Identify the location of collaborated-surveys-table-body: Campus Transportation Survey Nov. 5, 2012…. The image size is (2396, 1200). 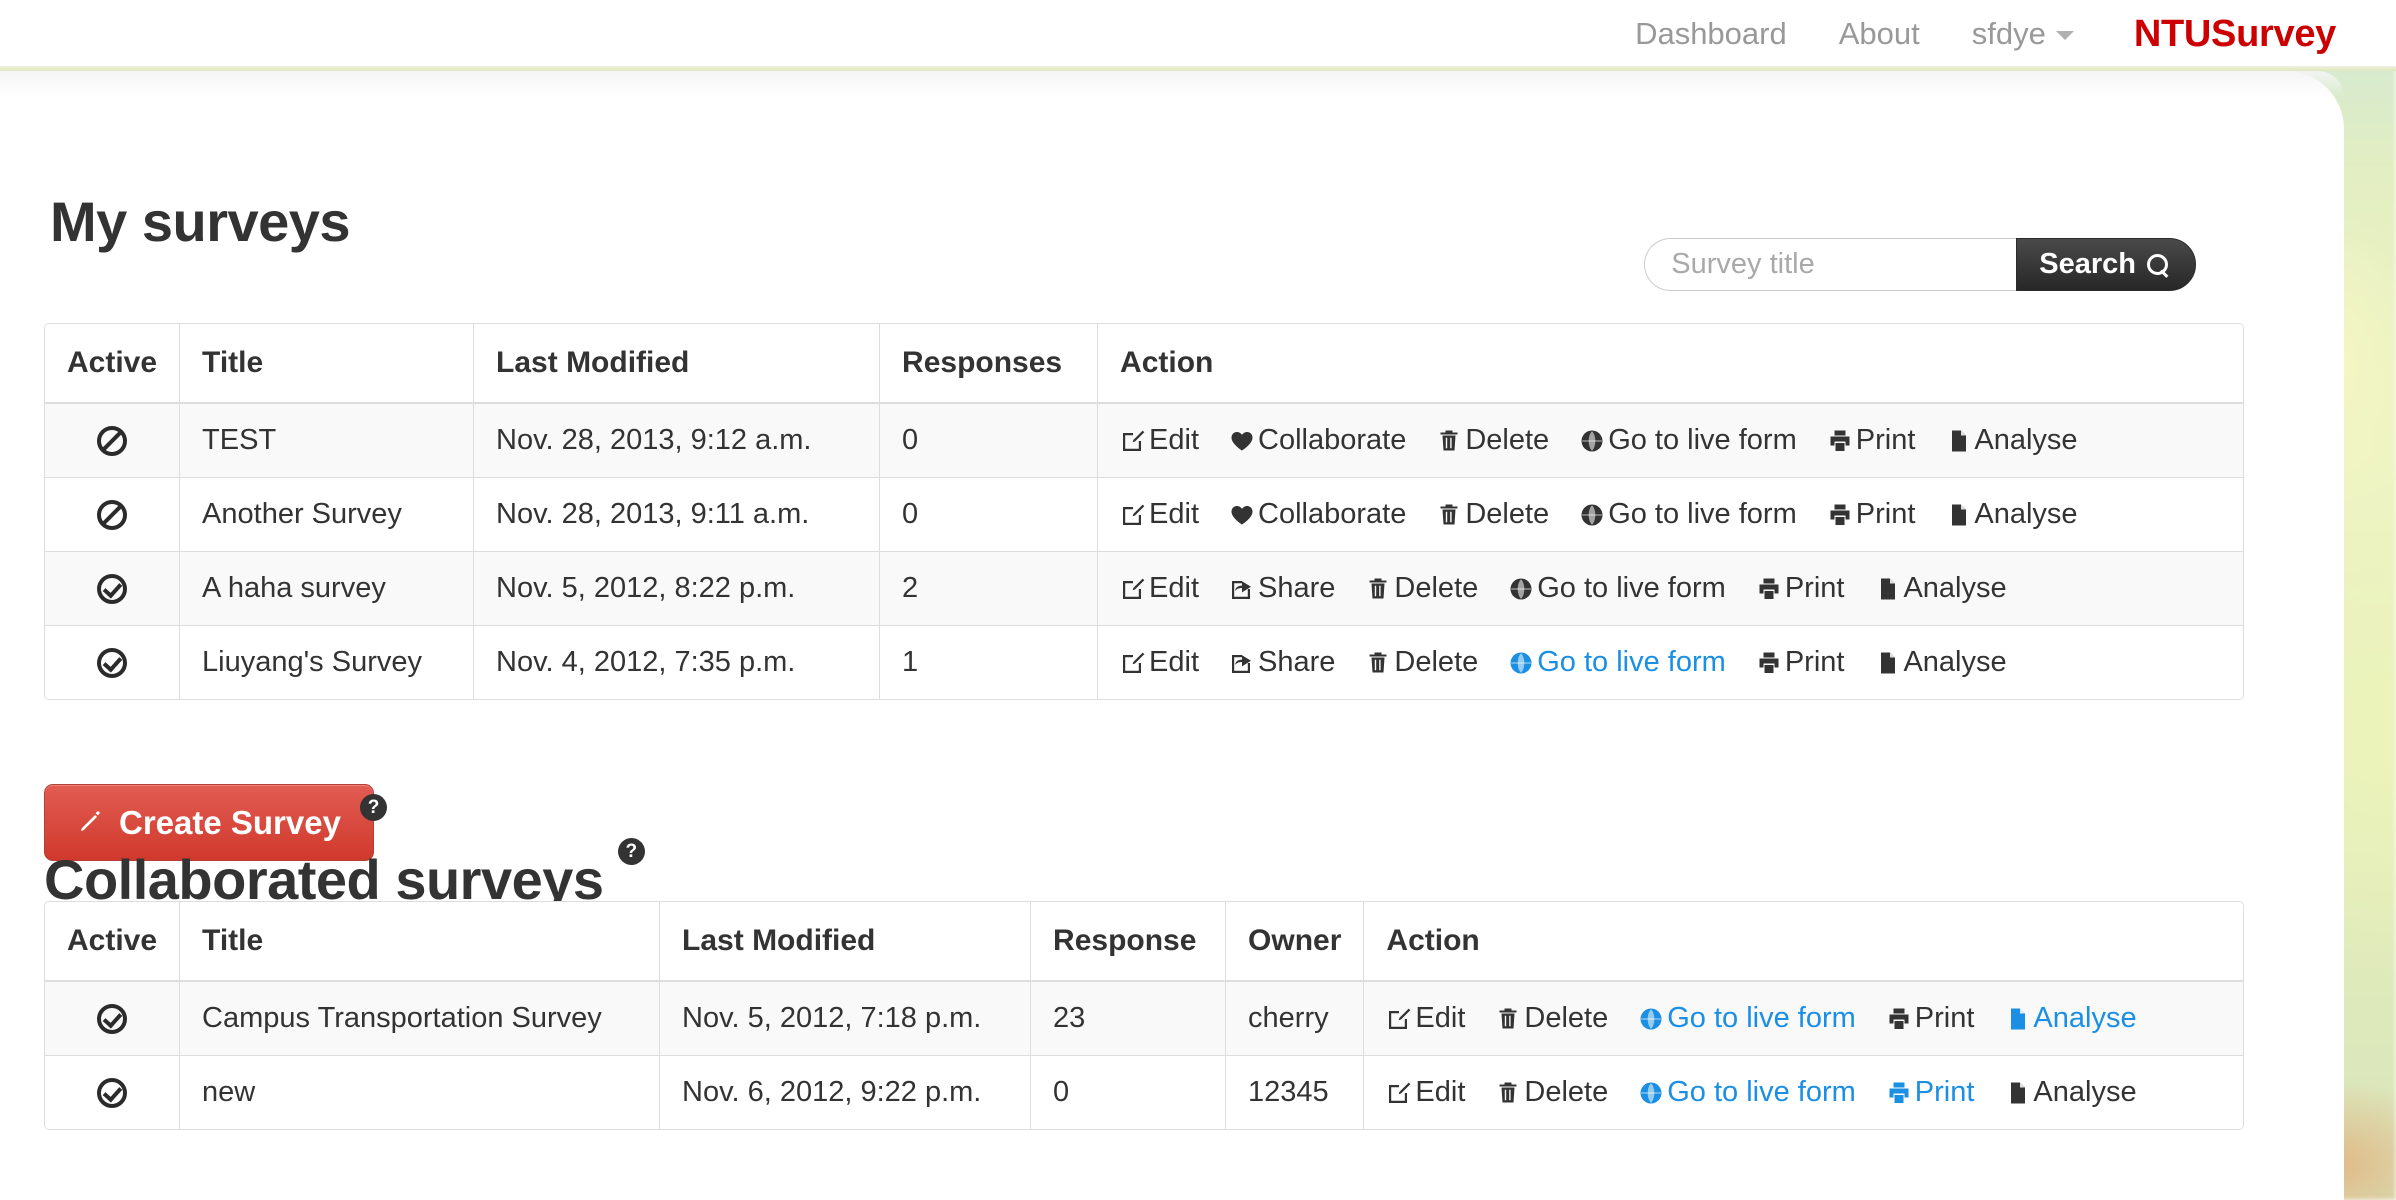
(1144, 1055).